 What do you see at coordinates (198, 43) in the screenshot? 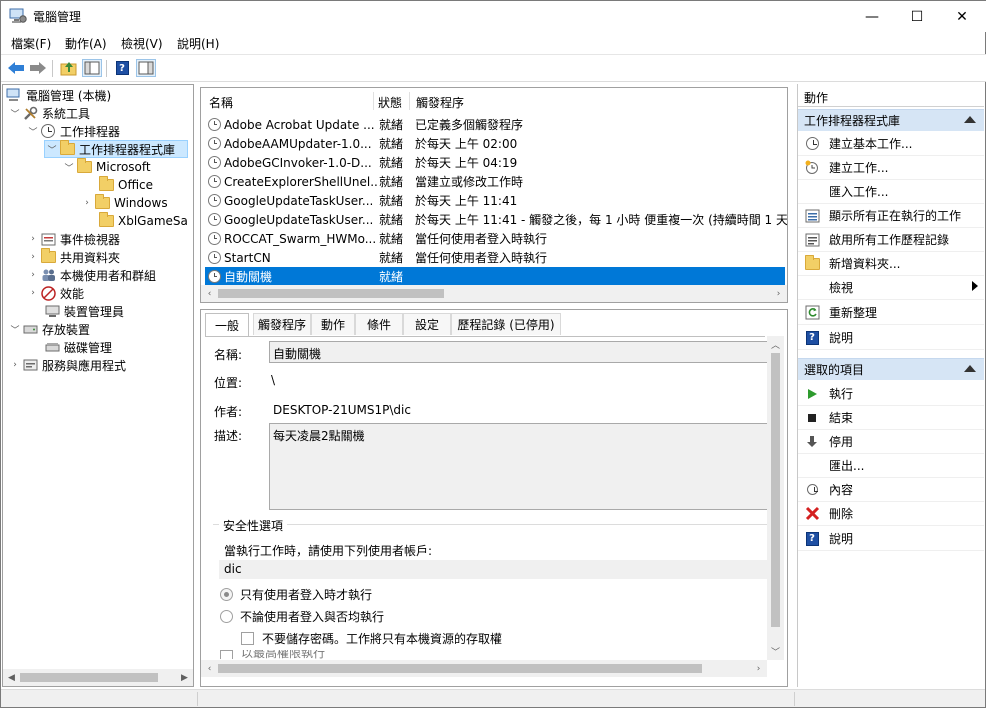
I see `menu-help: 說明(H)` at bounding box center [198, 43].